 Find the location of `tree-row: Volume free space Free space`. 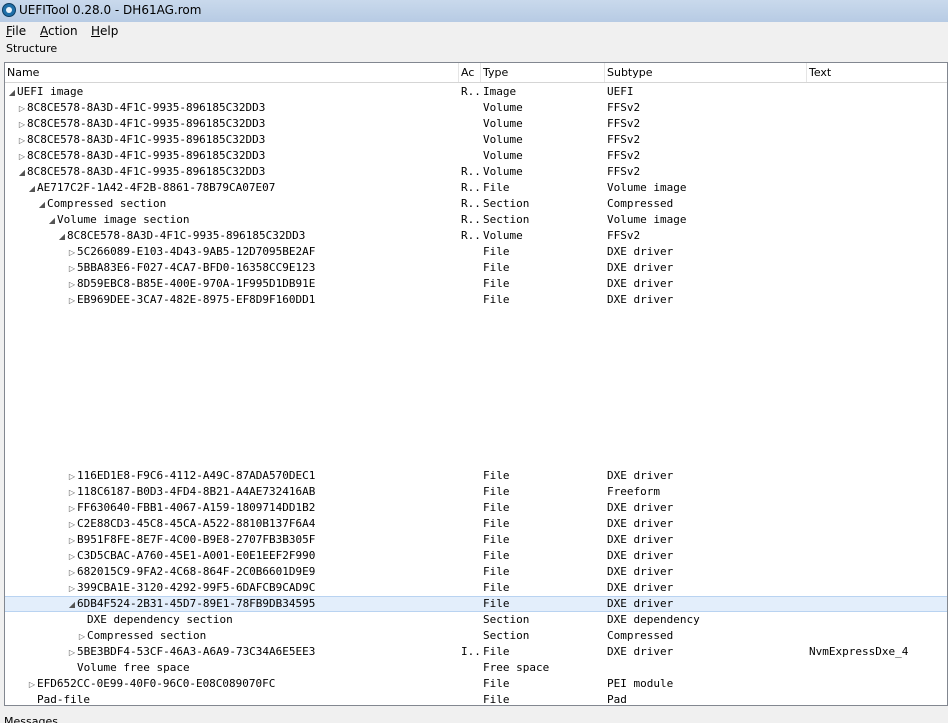

tree-row: Volume free space Free space is located at coordinates (476, 668).